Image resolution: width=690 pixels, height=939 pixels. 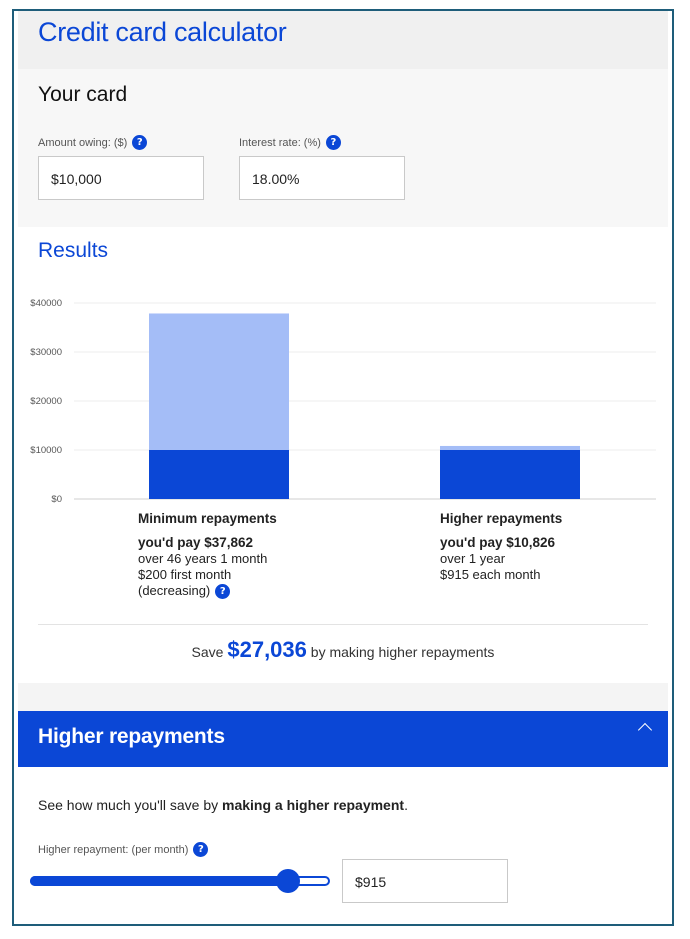 I want to click on minimum-monthly: $200 first month, so click(x=185, y=574).